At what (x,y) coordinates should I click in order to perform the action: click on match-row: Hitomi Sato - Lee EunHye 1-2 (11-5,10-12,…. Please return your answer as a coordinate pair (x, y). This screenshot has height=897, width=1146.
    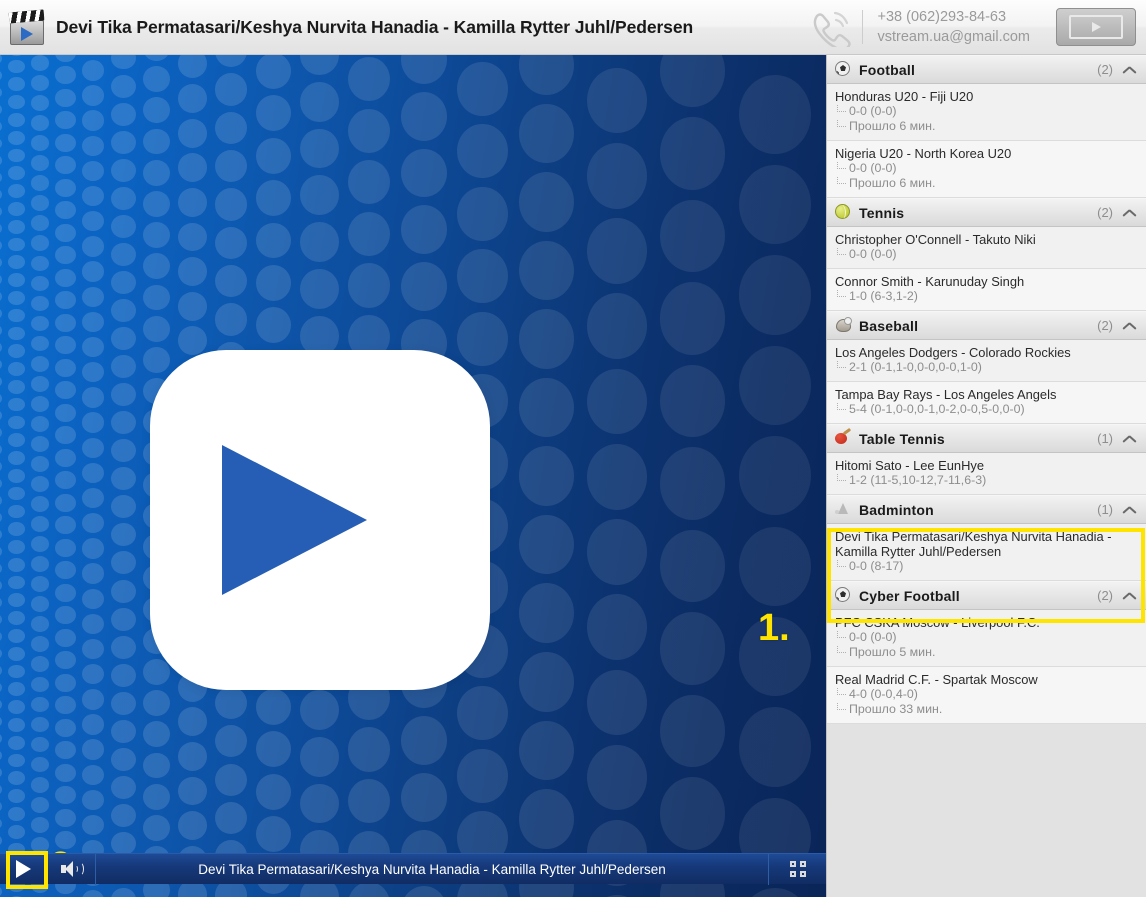
    Looking at the image, I should click on (986, 474).